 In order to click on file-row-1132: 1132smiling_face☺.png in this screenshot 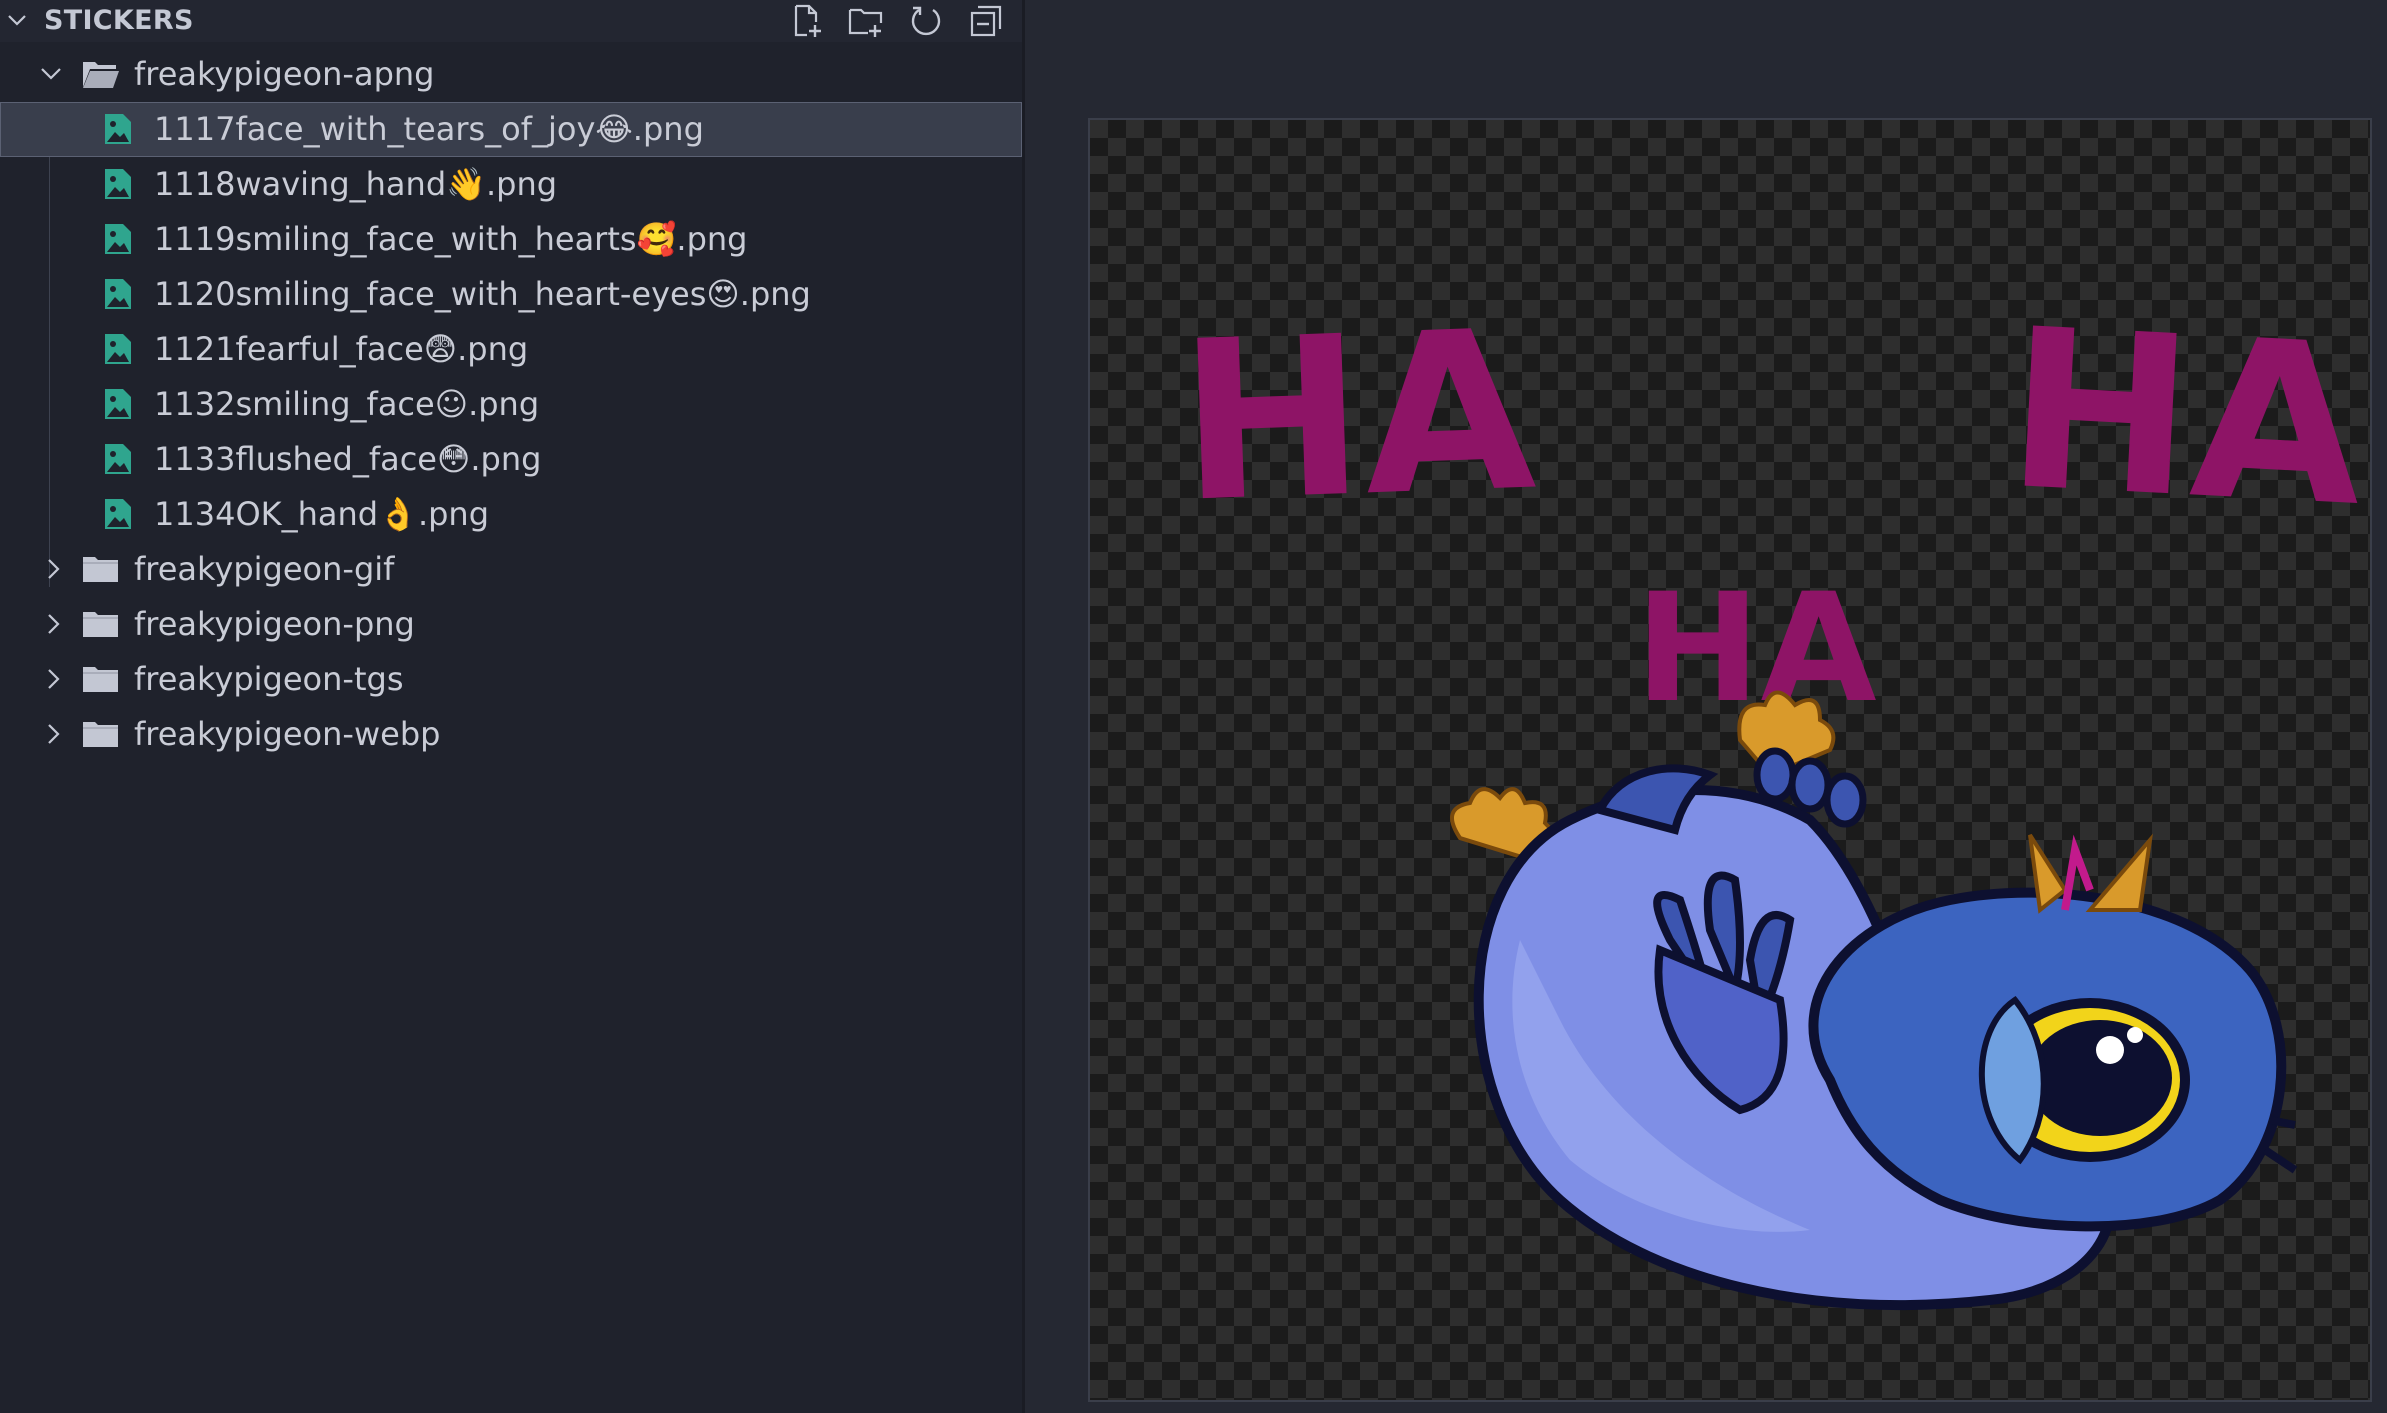, I will do `click(511, 404)`.